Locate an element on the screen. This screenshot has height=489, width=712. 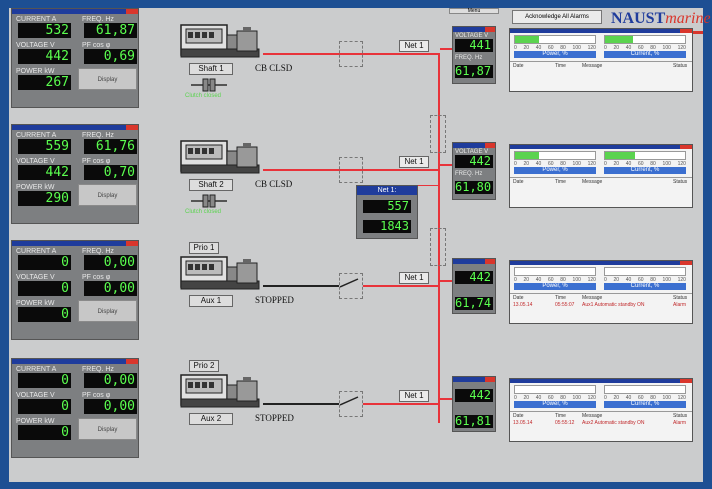
current-value: 559 is located at coordinates (44, 146).